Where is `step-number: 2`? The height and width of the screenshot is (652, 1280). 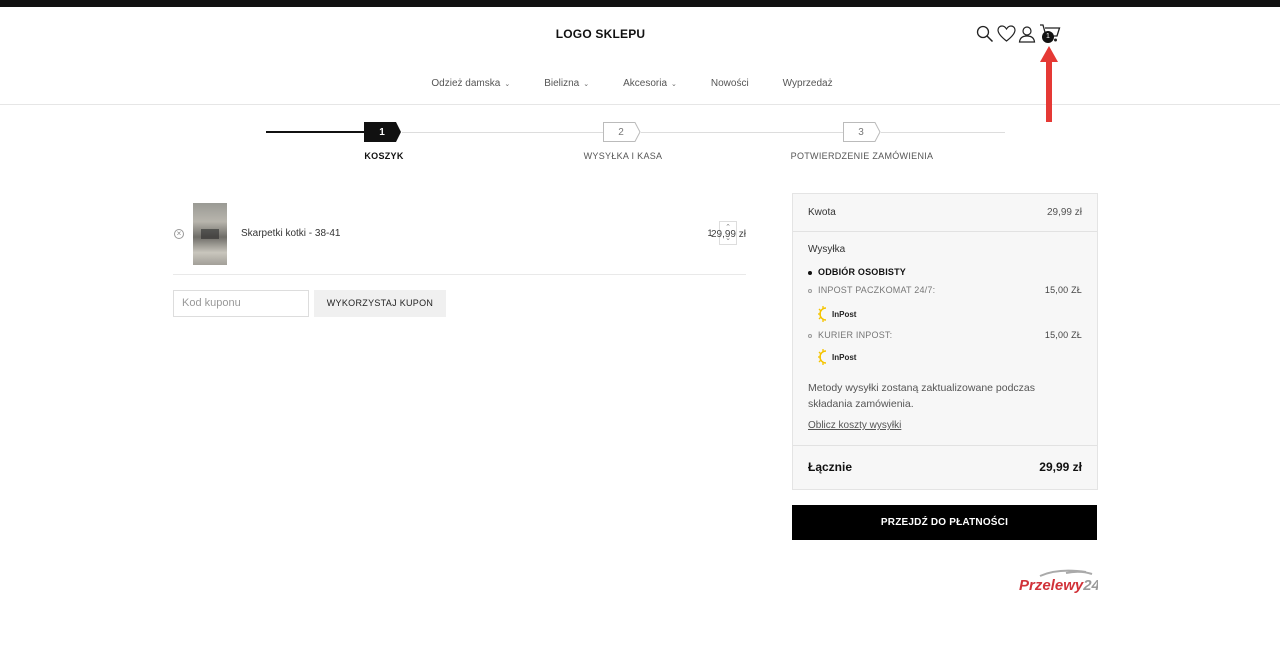
step-number: 2 is located at coordinates (621, 132).